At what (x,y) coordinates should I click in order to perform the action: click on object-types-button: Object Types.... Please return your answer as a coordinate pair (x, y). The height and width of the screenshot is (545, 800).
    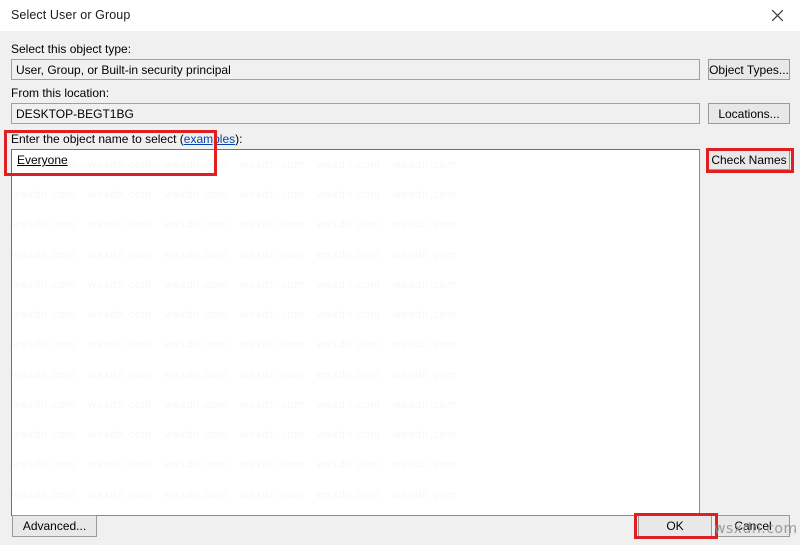
    Looking at the image, I should click on (749, 69).